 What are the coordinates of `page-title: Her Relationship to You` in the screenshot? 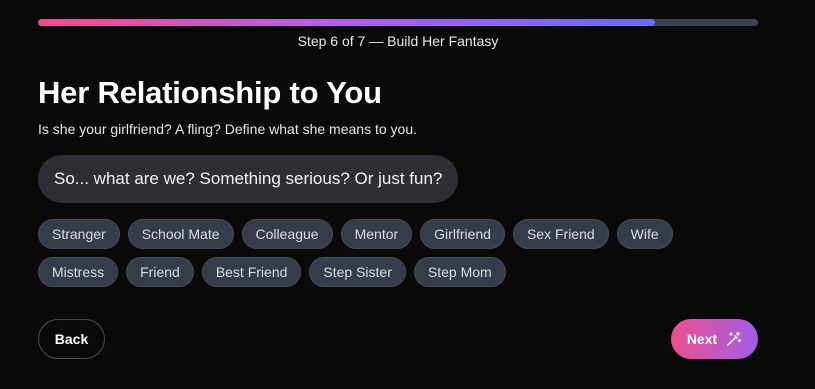 It's located at (210, 92).